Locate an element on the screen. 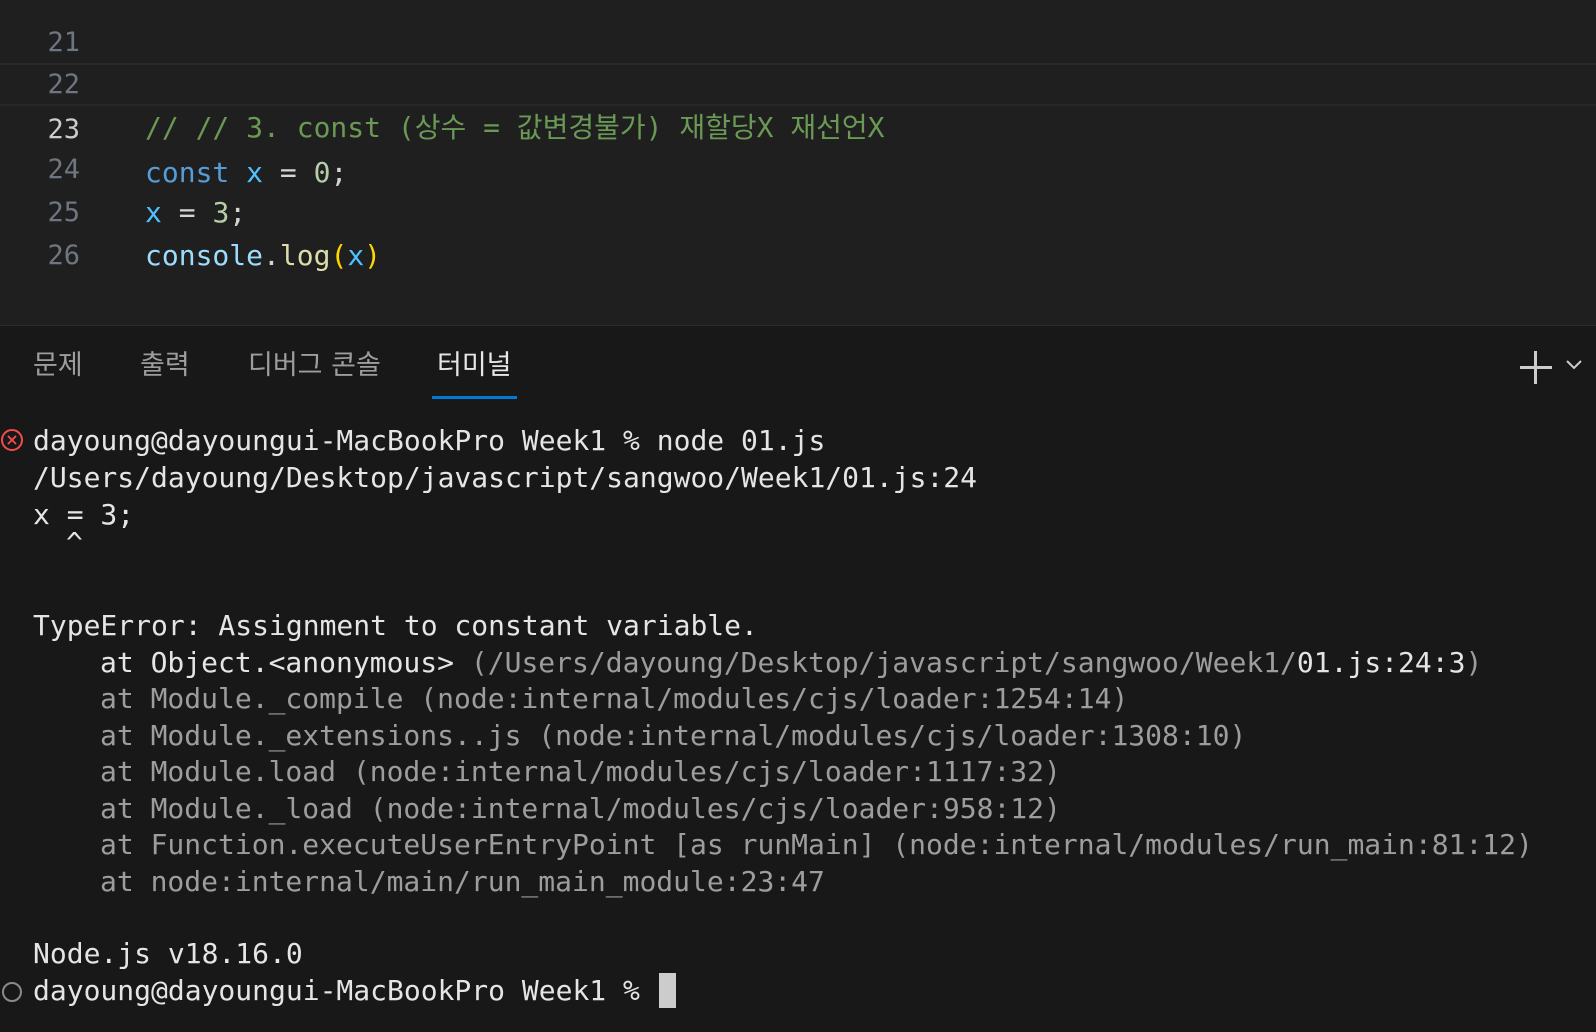  code-line-22: 22 // // 3. const (상수 = 값변경불가) 재할당X 재선언X is located at coordinates (798, 82).